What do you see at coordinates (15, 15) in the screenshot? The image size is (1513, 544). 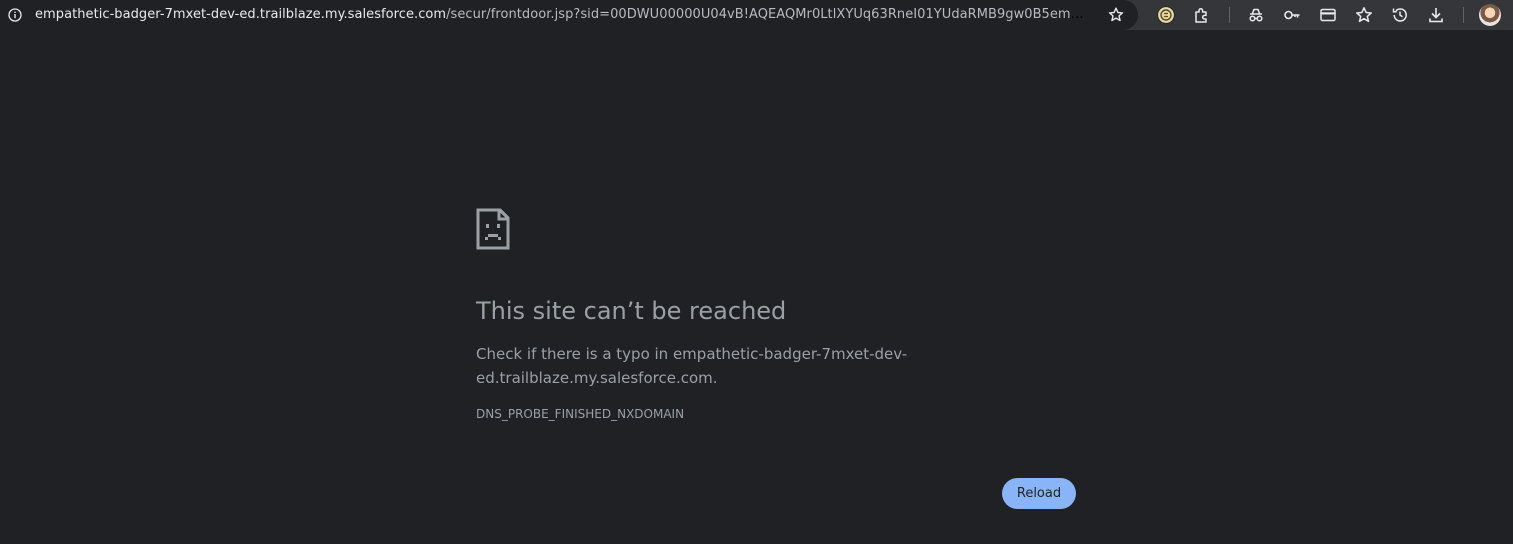 I see `info-icon` at bounding box center [15, 15].